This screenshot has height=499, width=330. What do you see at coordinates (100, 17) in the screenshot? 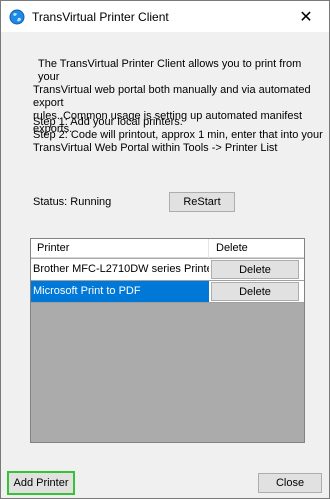
I see `window-title: TransVirtual Printer Client` at bounding box center [100, 17].